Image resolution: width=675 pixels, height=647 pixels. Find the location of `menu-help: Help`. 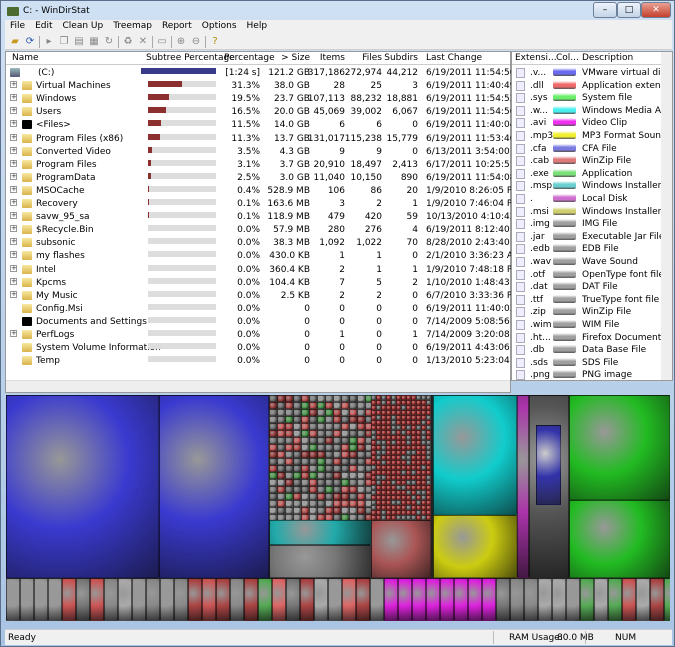

menu-help: Help is located at coordinates (257, 27).